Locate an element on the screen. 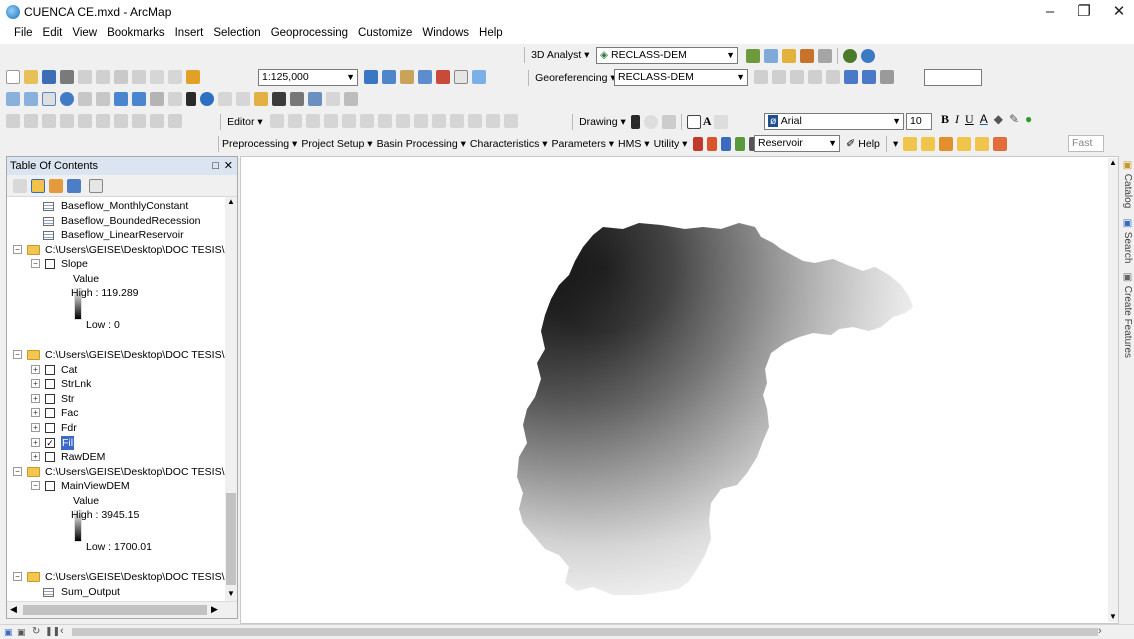 This screenshot has width=1134, height=639. delete-icon is located at coordinates (139, 77).